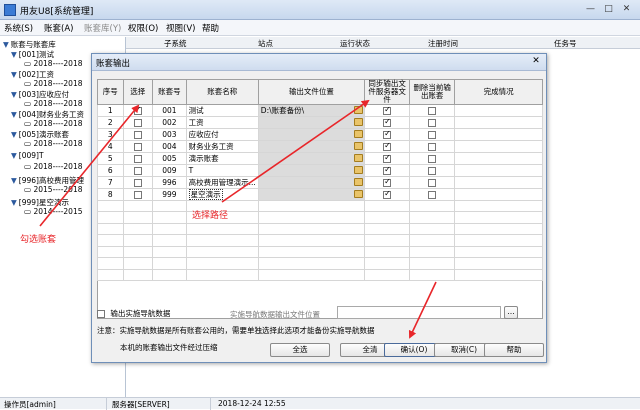 This screenshot has width=640, height=410. Describe the element at coordinates (295, 151) in the screenshot. I see `arrow-to-path-folder` at that location.